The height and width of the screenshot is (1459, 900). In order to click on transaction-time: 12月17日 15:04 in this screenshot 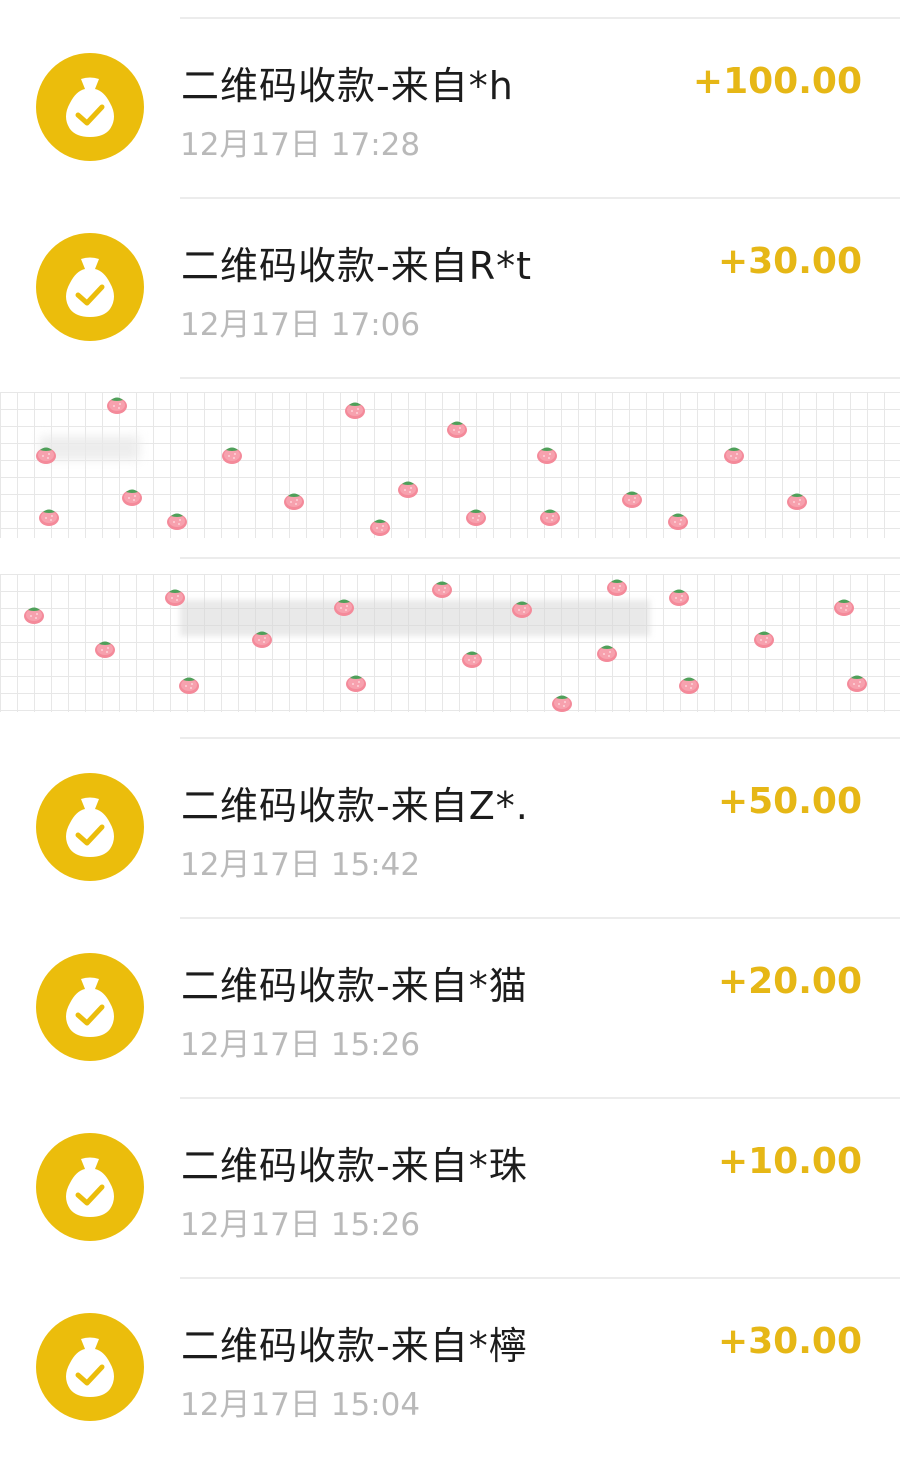, I will do `click(300, 1405)`.